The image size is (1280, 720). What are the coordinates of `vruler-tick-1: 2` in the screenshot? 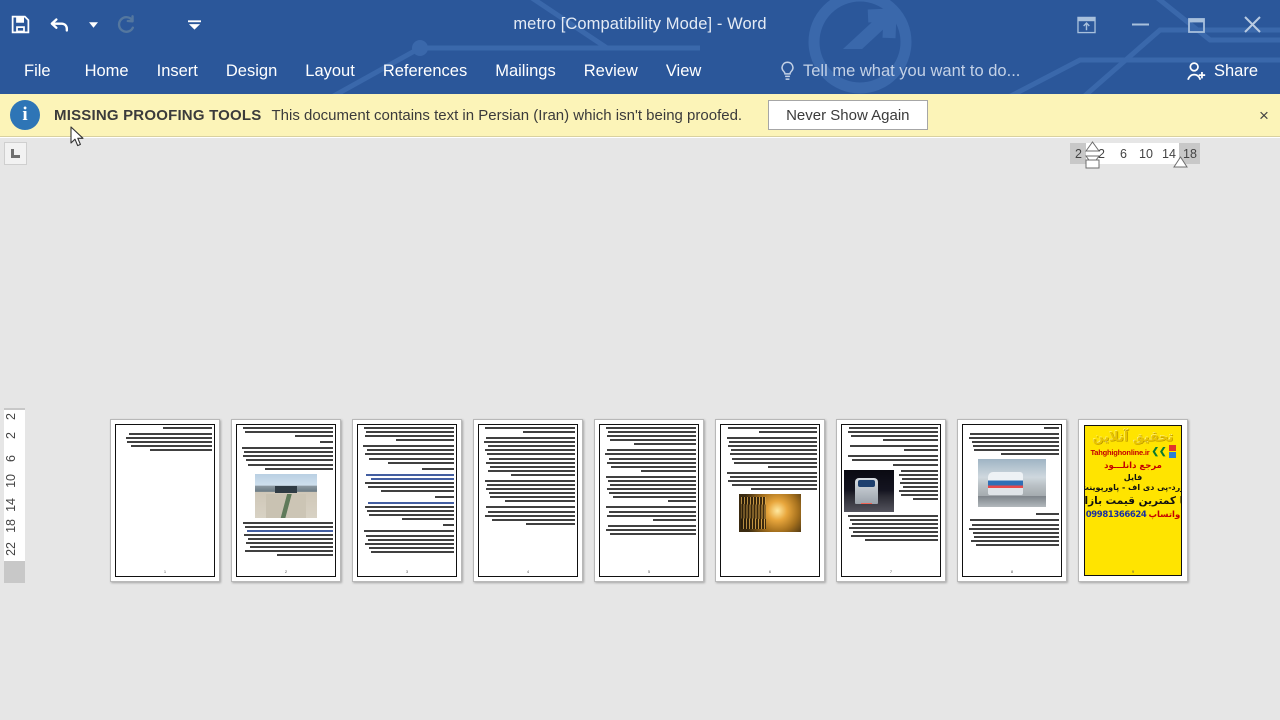 It's located at (11, 435).